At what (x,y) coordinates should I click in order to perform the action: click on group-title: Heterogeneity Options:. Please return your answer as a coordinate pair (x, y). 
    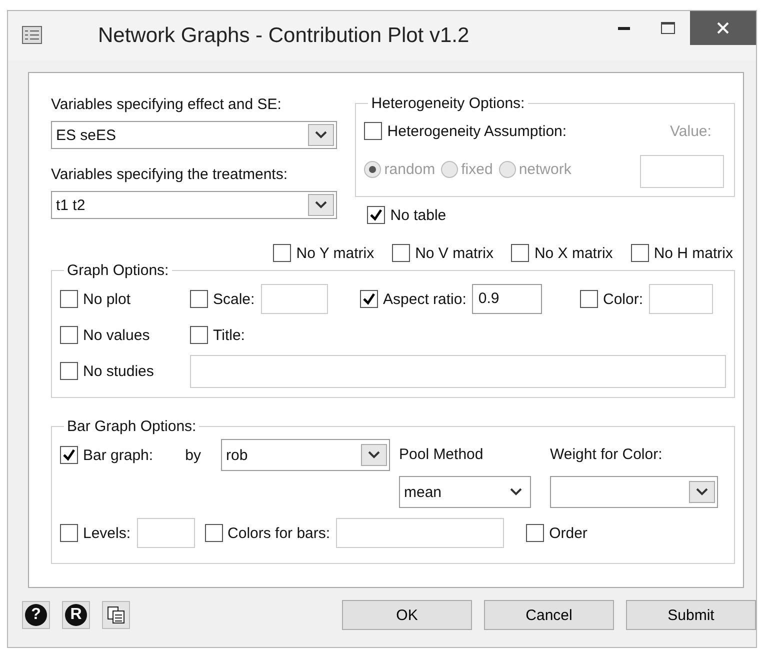
    Looking at the image, I should click on (448, 103).